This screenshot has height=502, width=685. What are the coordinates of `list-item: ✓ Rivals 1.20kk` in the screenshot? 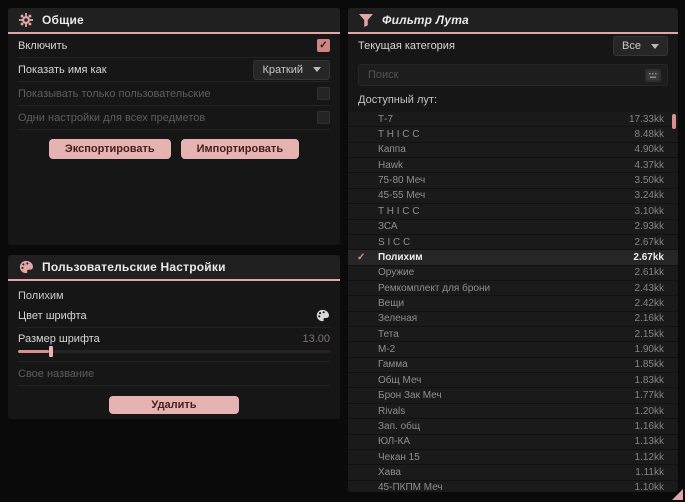 It's located at (513, 411).